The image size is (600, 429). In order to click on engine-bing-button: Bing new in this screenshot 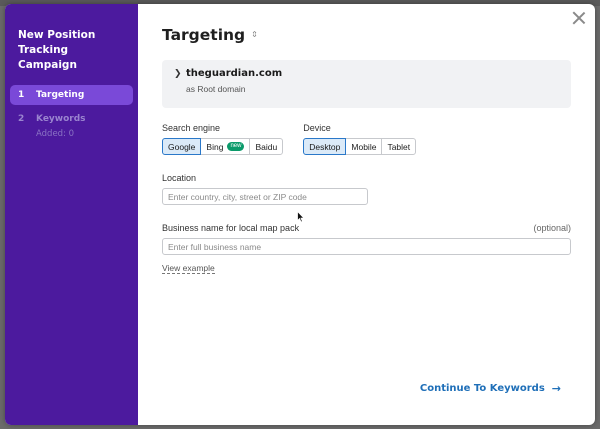, I will do `click(225, 146)`.